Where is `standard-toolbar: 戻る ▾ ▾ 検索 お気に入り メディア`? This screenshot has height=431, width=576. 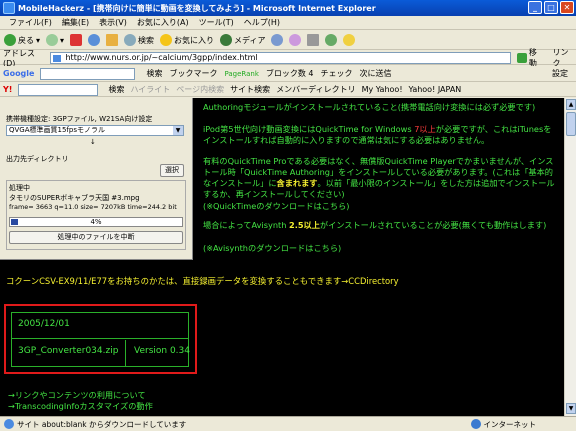 standard-toolbar: 戻る ▾ ▾ 検索 お気に入り メディア is located at coordinates (288, 40).